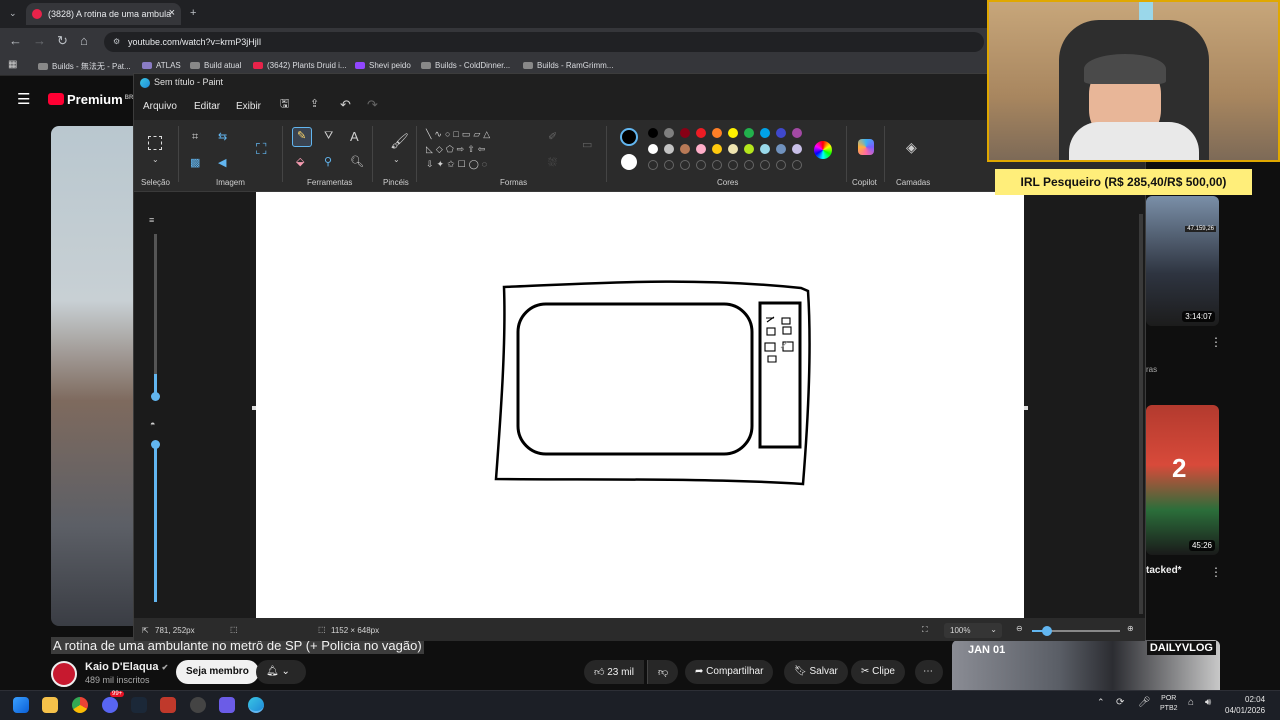  Describe the element at coordinates (1047, 631) in the screenshot. I see `zoom-slider-thumb` at that location.